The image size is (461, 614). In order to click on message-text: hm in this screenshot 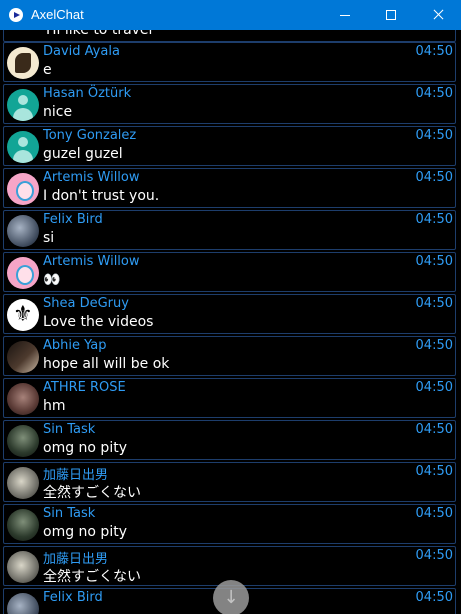, I will do `click(54, 406)`.